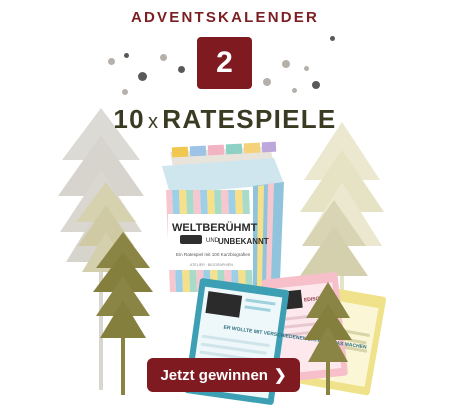  I want to click on headline-count: 10, so click(129, 119).